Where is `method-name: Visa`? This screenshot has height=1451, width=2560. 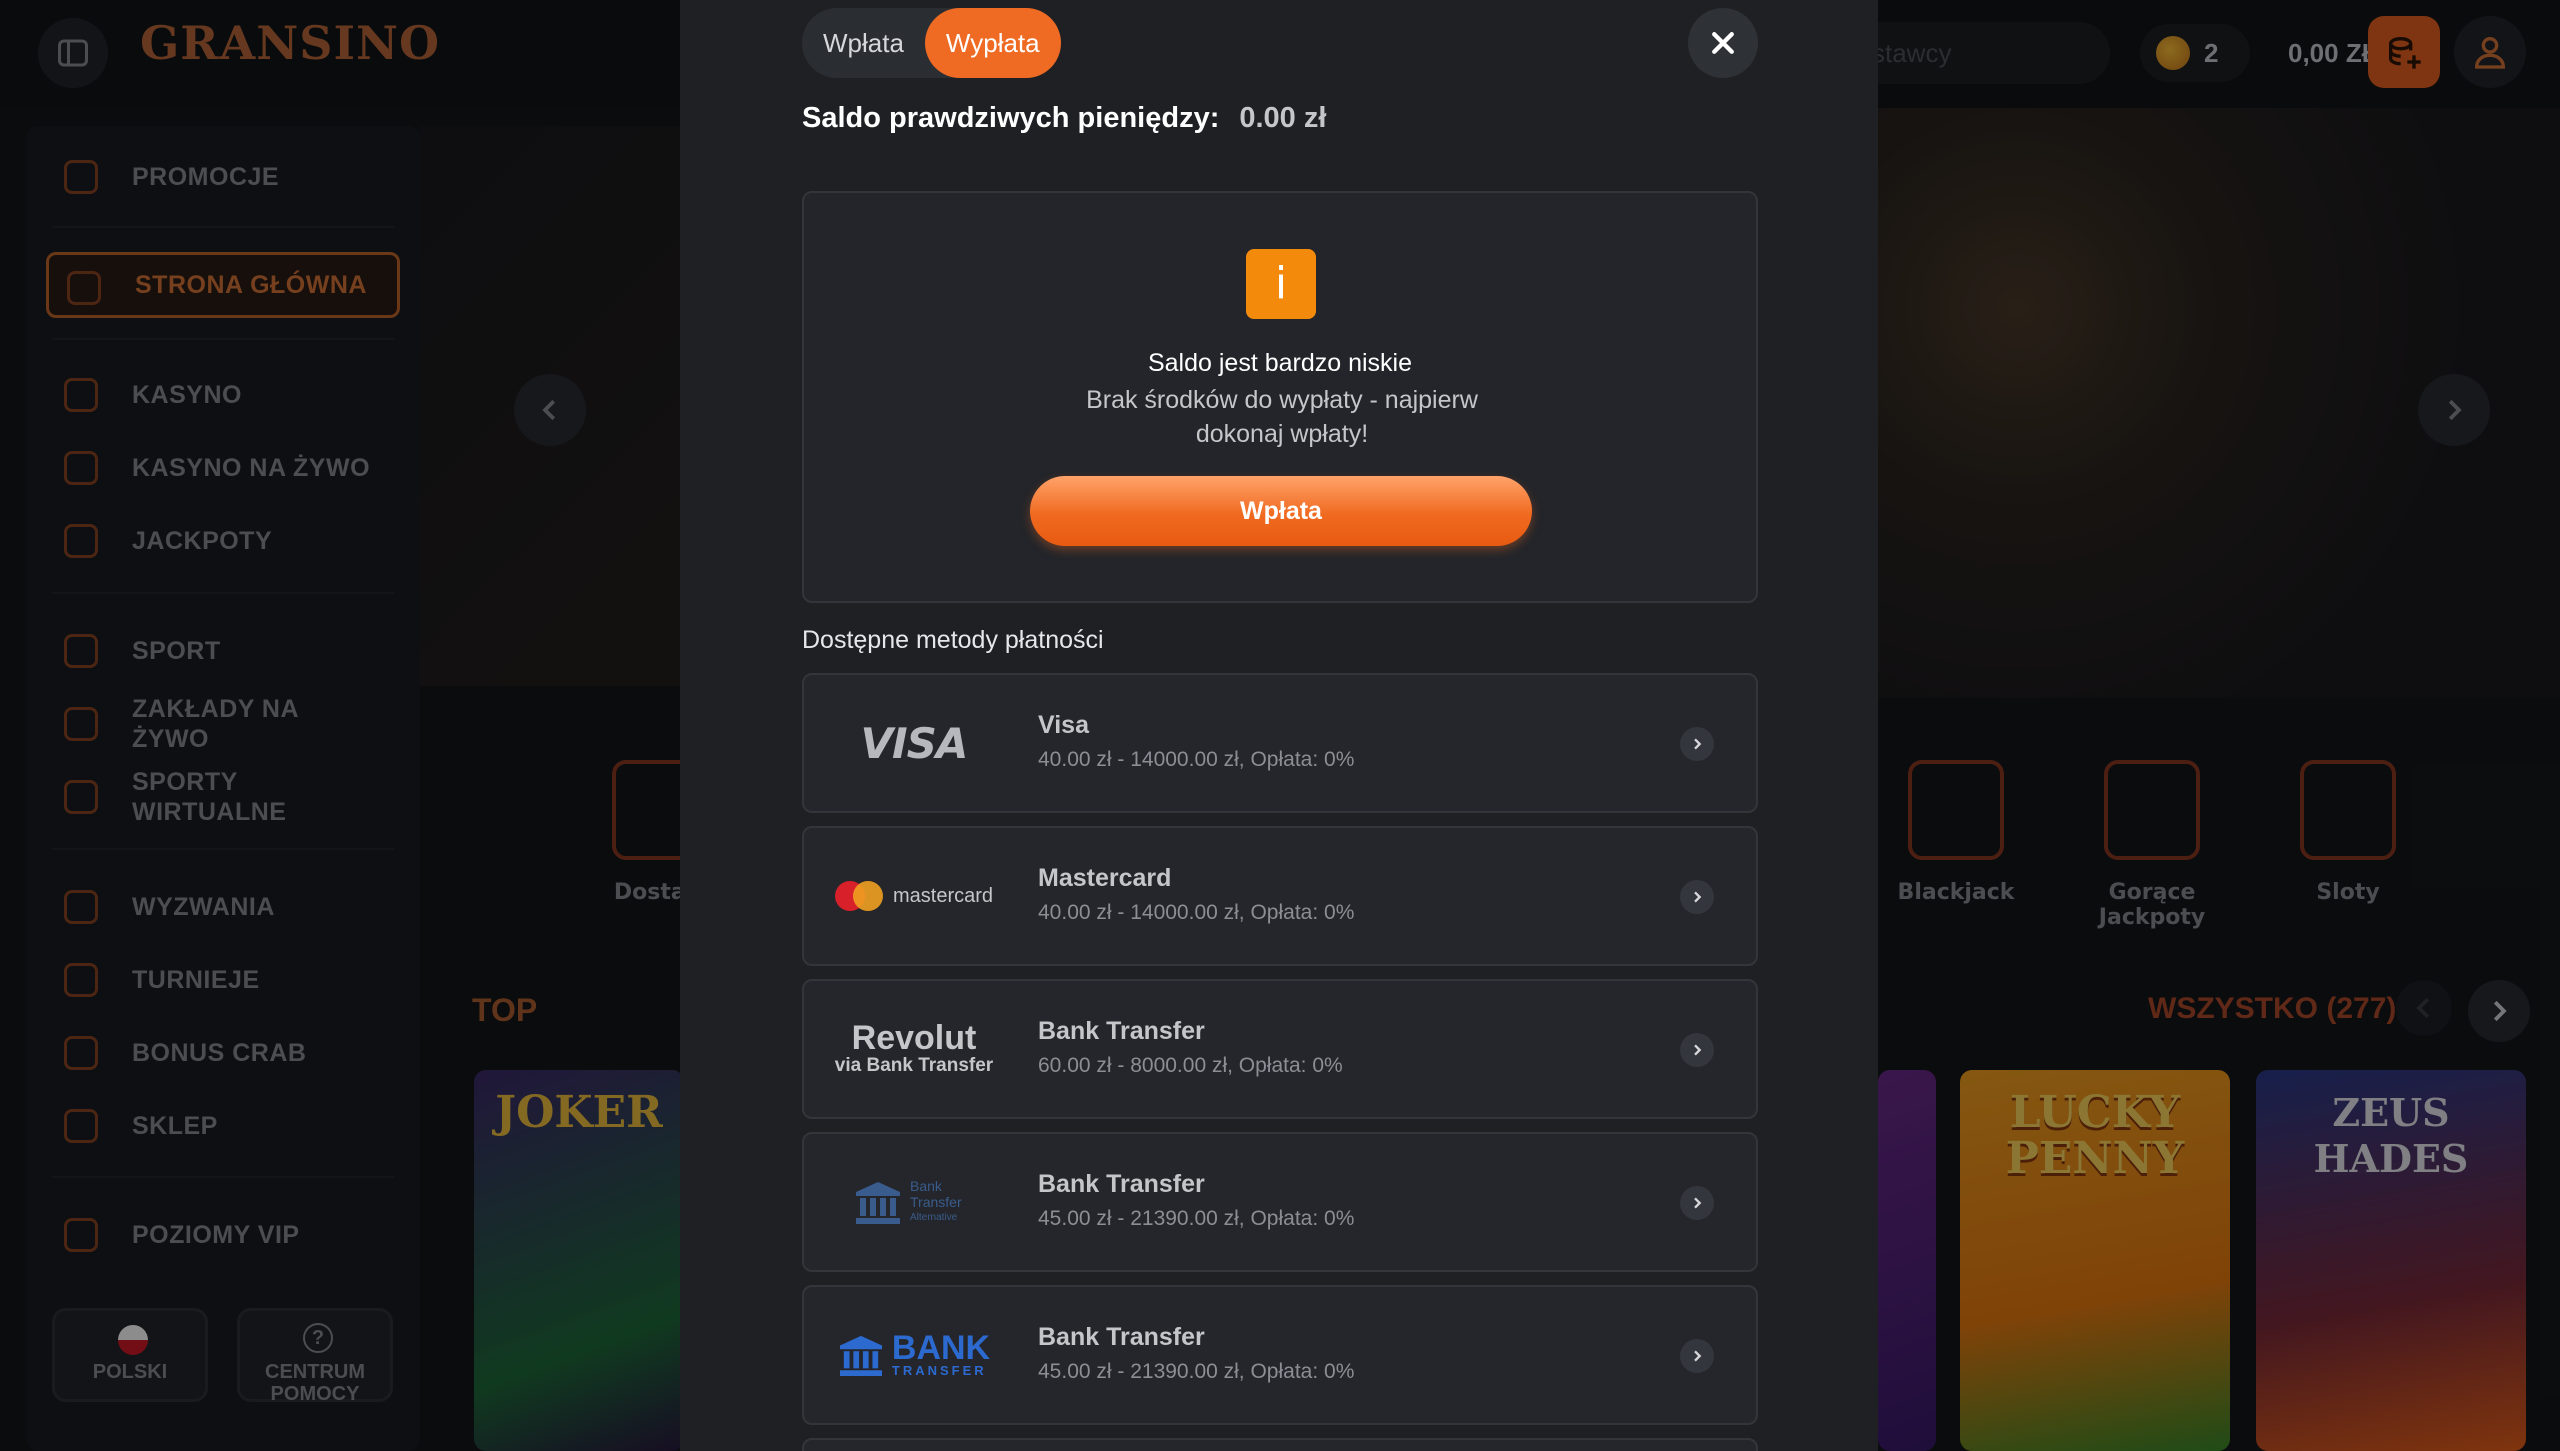 method-name: Visa is located at coordinates (1063, 725).